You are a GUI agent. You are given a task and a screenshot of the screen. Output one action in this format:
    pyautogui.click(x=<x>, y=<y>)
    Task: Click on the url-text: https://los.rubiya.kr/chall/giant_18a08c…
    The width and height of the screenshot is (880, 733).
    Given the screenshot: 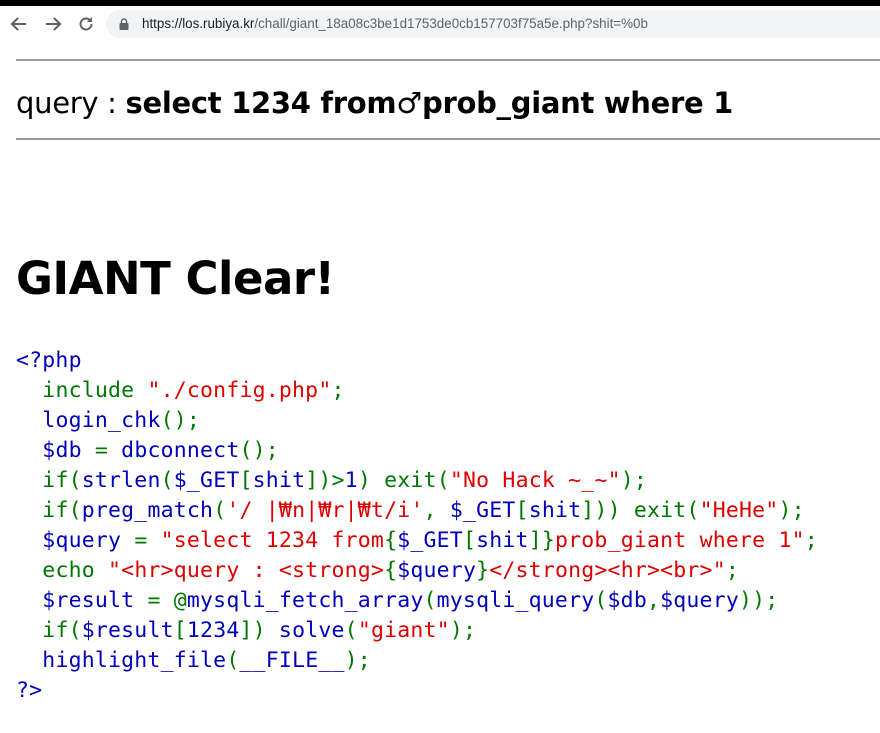 What is the action you would take?
    pyautogui.click(x=395, y=23)
    